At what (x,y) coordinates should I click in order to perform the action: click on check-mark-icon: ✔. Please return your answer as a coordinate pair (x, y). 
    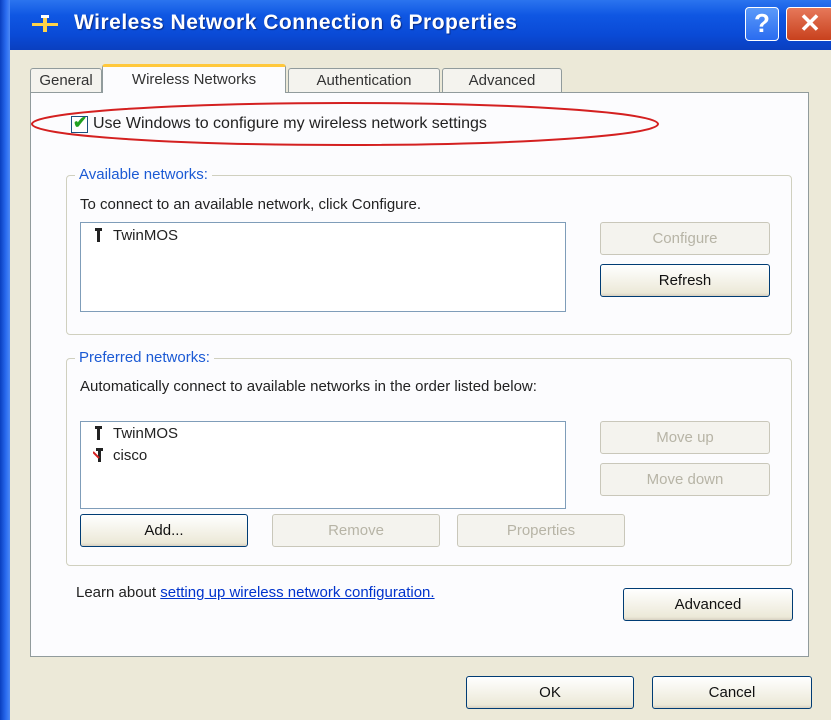
    Looking at the image, I should click on (80, 122).